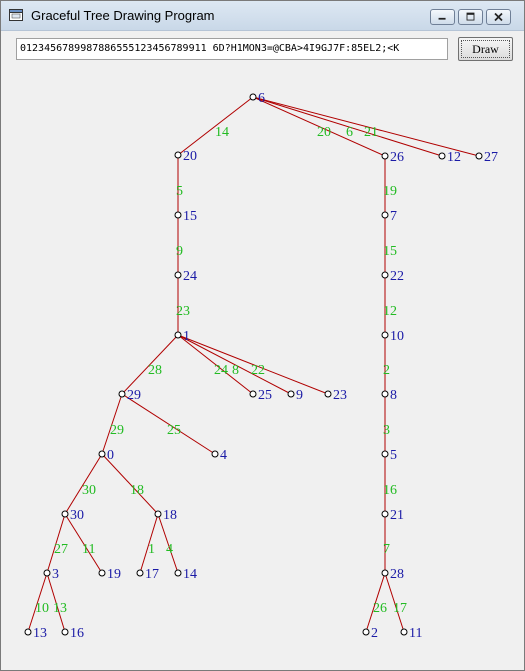 The width and height of the screenshot is (525, 671). I want to click on node-label: 15, so click(190, 216).